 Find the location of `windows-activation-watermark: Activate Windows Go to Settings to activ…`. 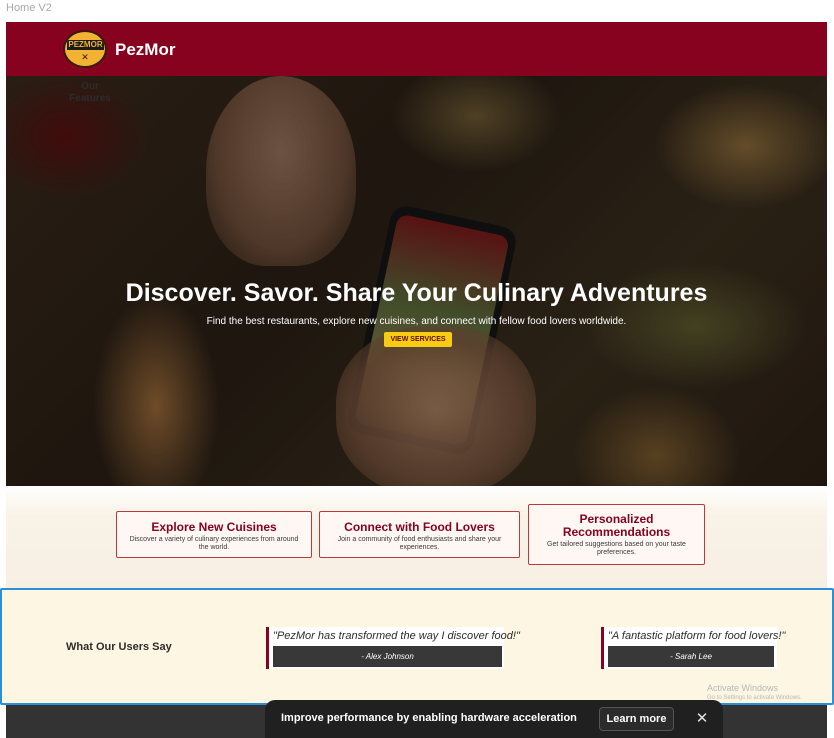

windows-activation-watermark: Activate Windows Go to Settings to activ… is located at coordinates (754, 693).